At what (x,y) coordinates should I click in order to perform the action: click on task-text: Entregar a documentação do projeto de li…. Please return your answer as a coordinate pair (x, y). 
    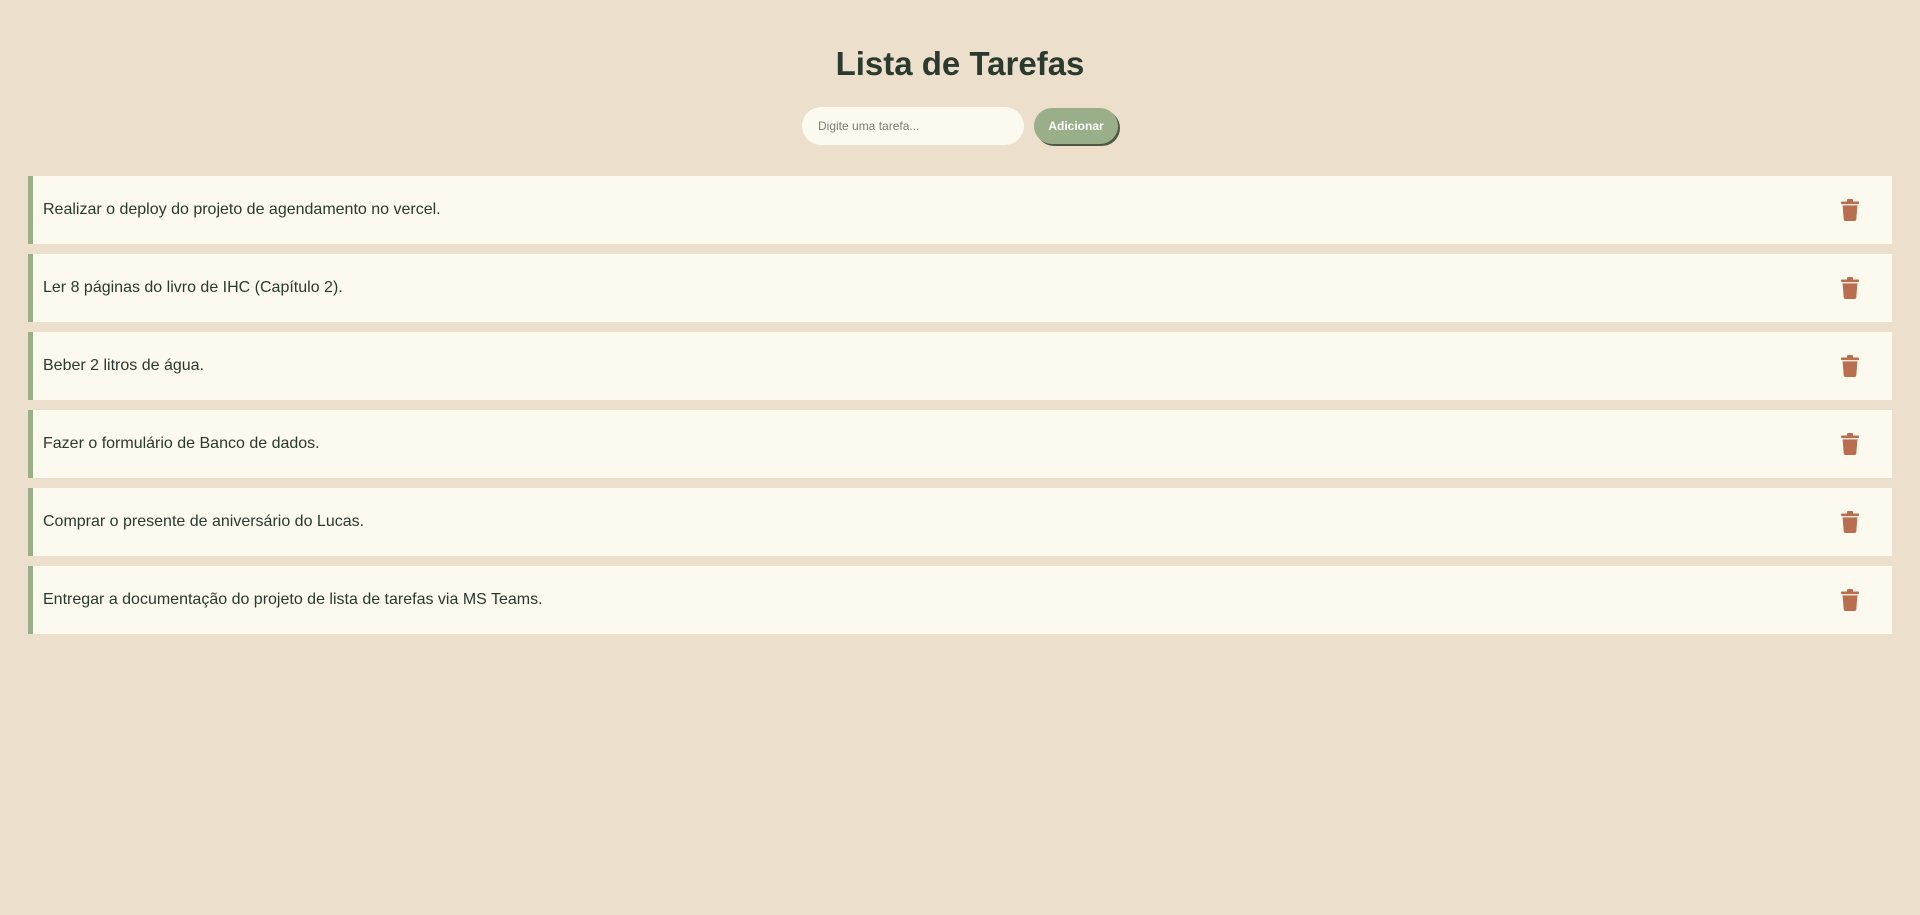
    Looking at the image, I should click on (293, 599).